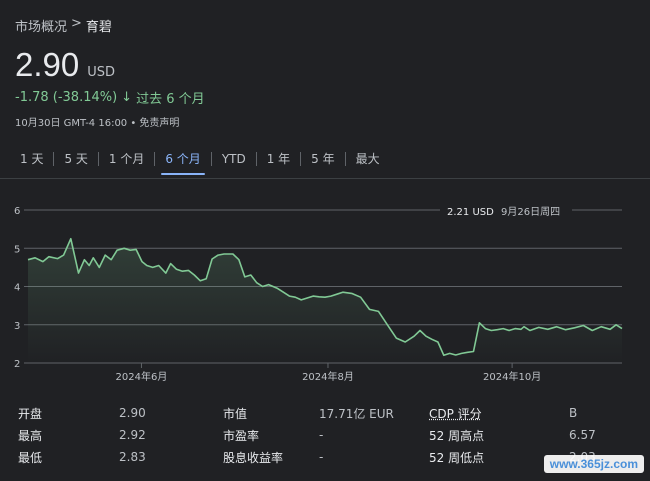 The height and width of the screenshot is (481, 650). Describe the element at coordinates (126, 158) in the screenshot. I see `tab-1m: 1 个月` at that location.